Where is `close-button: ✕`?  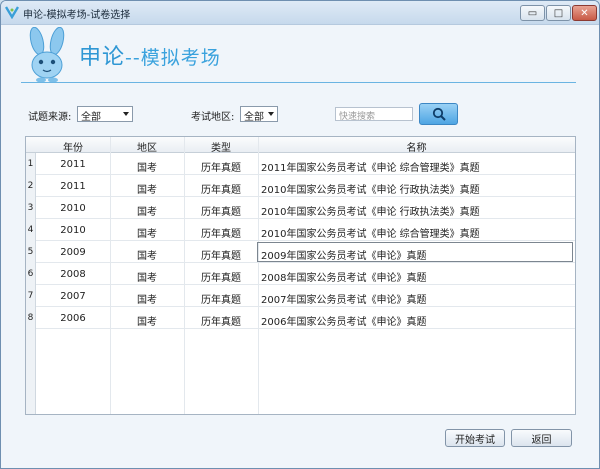
close-button: ✕ is located at coordinates (584, 13).